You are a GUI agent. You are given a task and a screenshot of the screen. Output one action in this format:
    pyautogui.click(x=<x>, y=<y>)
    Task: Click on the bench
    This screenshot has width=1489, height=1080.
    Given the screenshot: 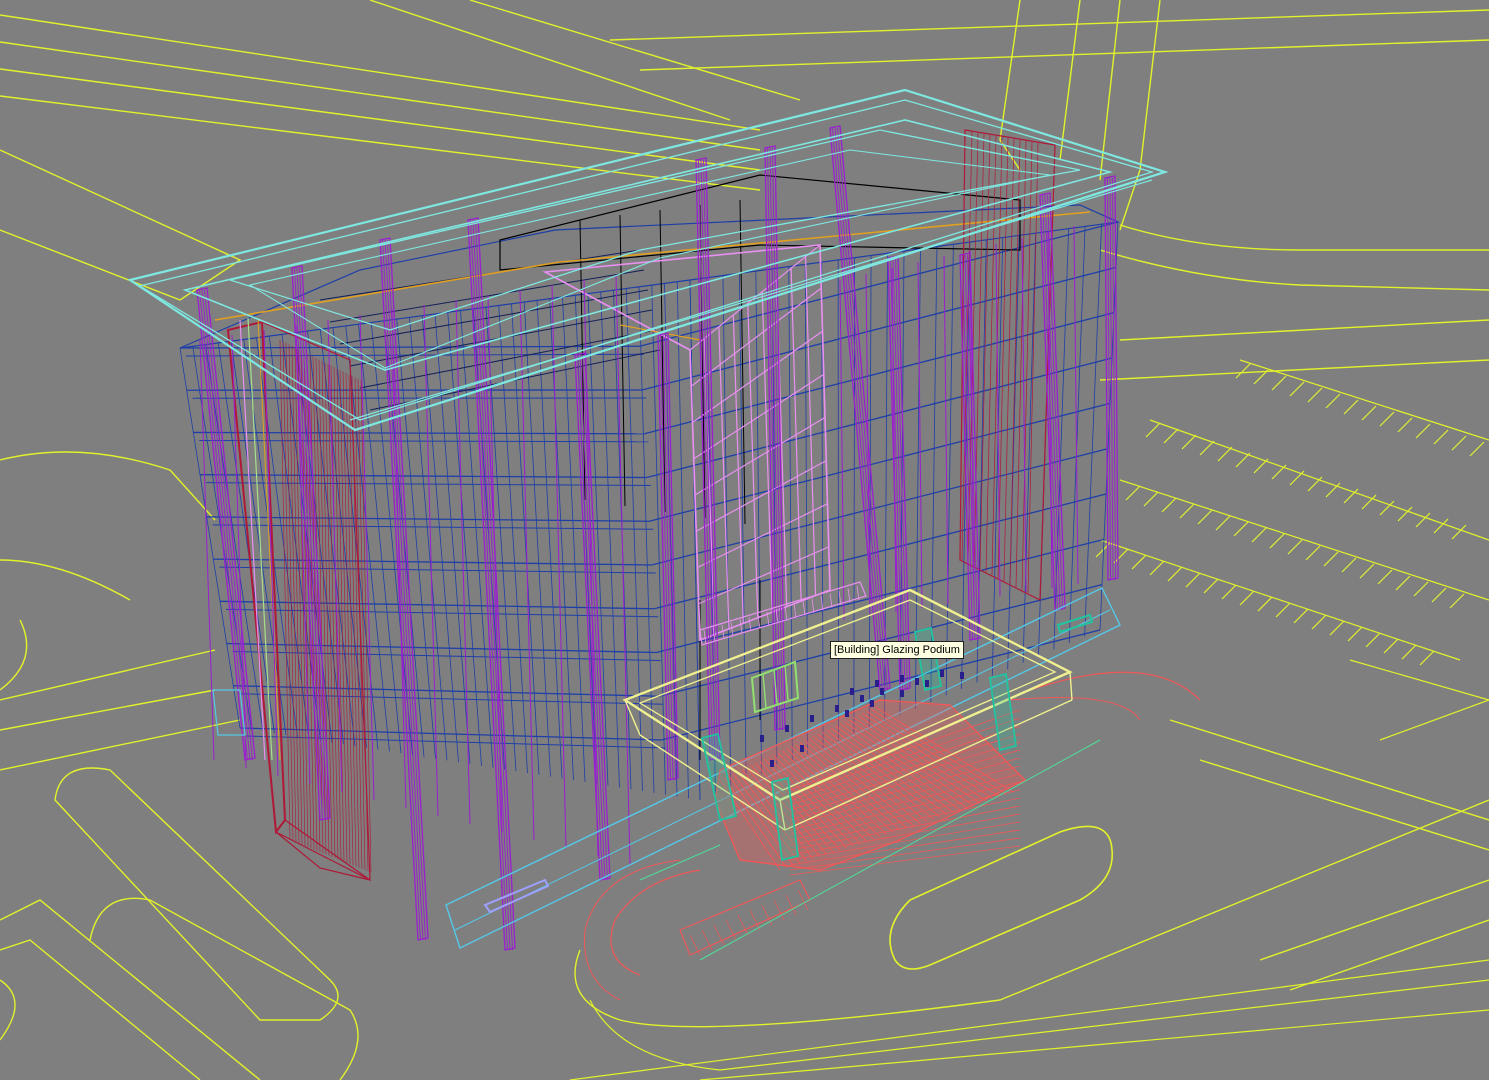 What is the action you would take?
    pyautogui.click(x=516, y=896)
    